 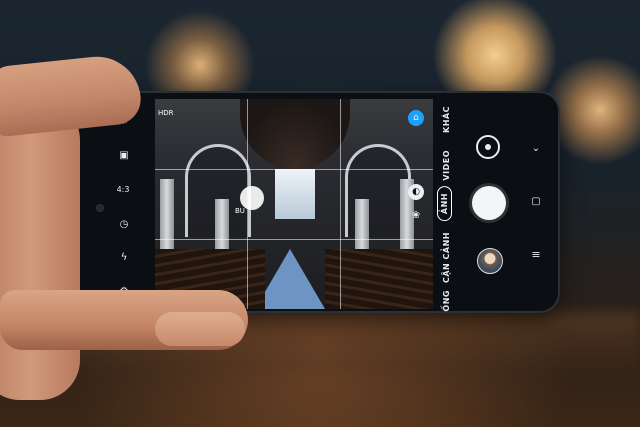 I want to click on gallery-thumbnail, so click(x=490, y=261).